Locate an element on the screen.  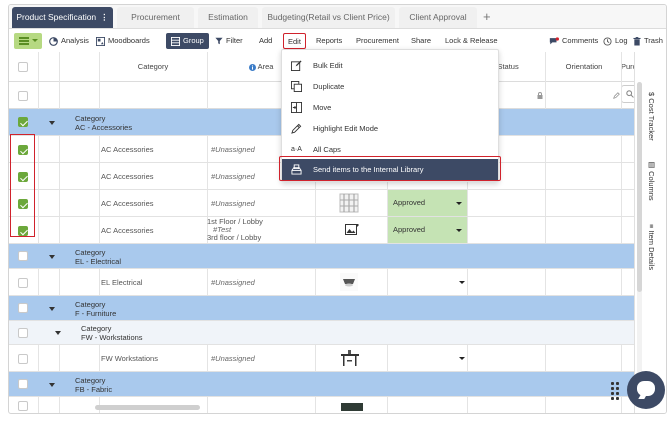
group-label: Category EL - Electrical is located at coordinates (98, 257).